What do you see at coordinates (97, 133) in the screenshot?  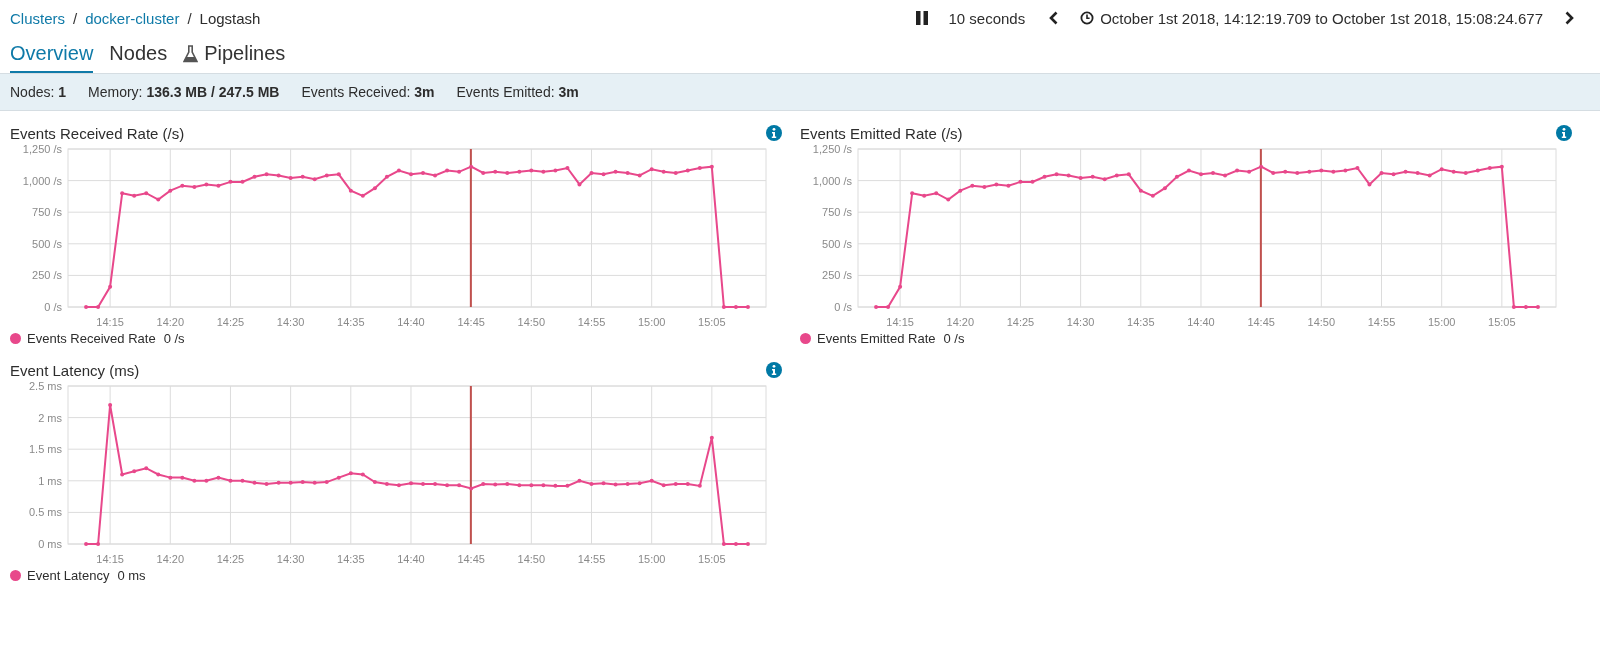 I see `chart-title: Events Received Rate (/s)` at bounding box center [97, 133].